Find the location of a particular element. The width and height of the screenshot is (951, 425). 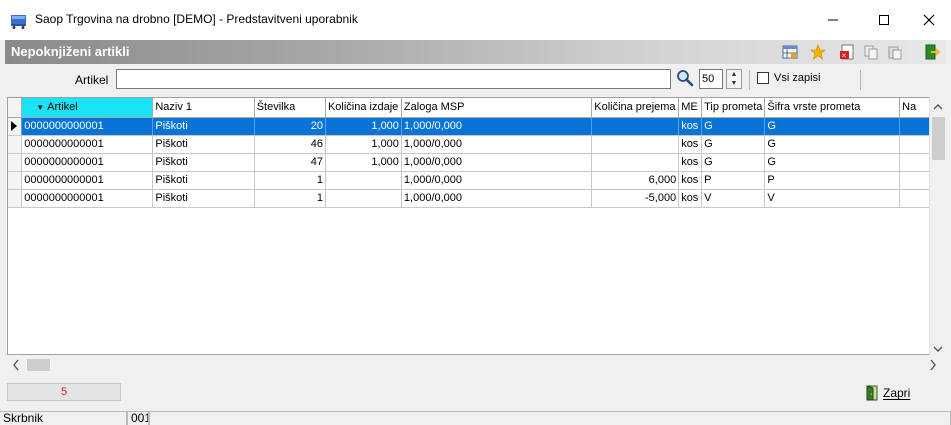

star-icon is located at coordinates (818, 52).